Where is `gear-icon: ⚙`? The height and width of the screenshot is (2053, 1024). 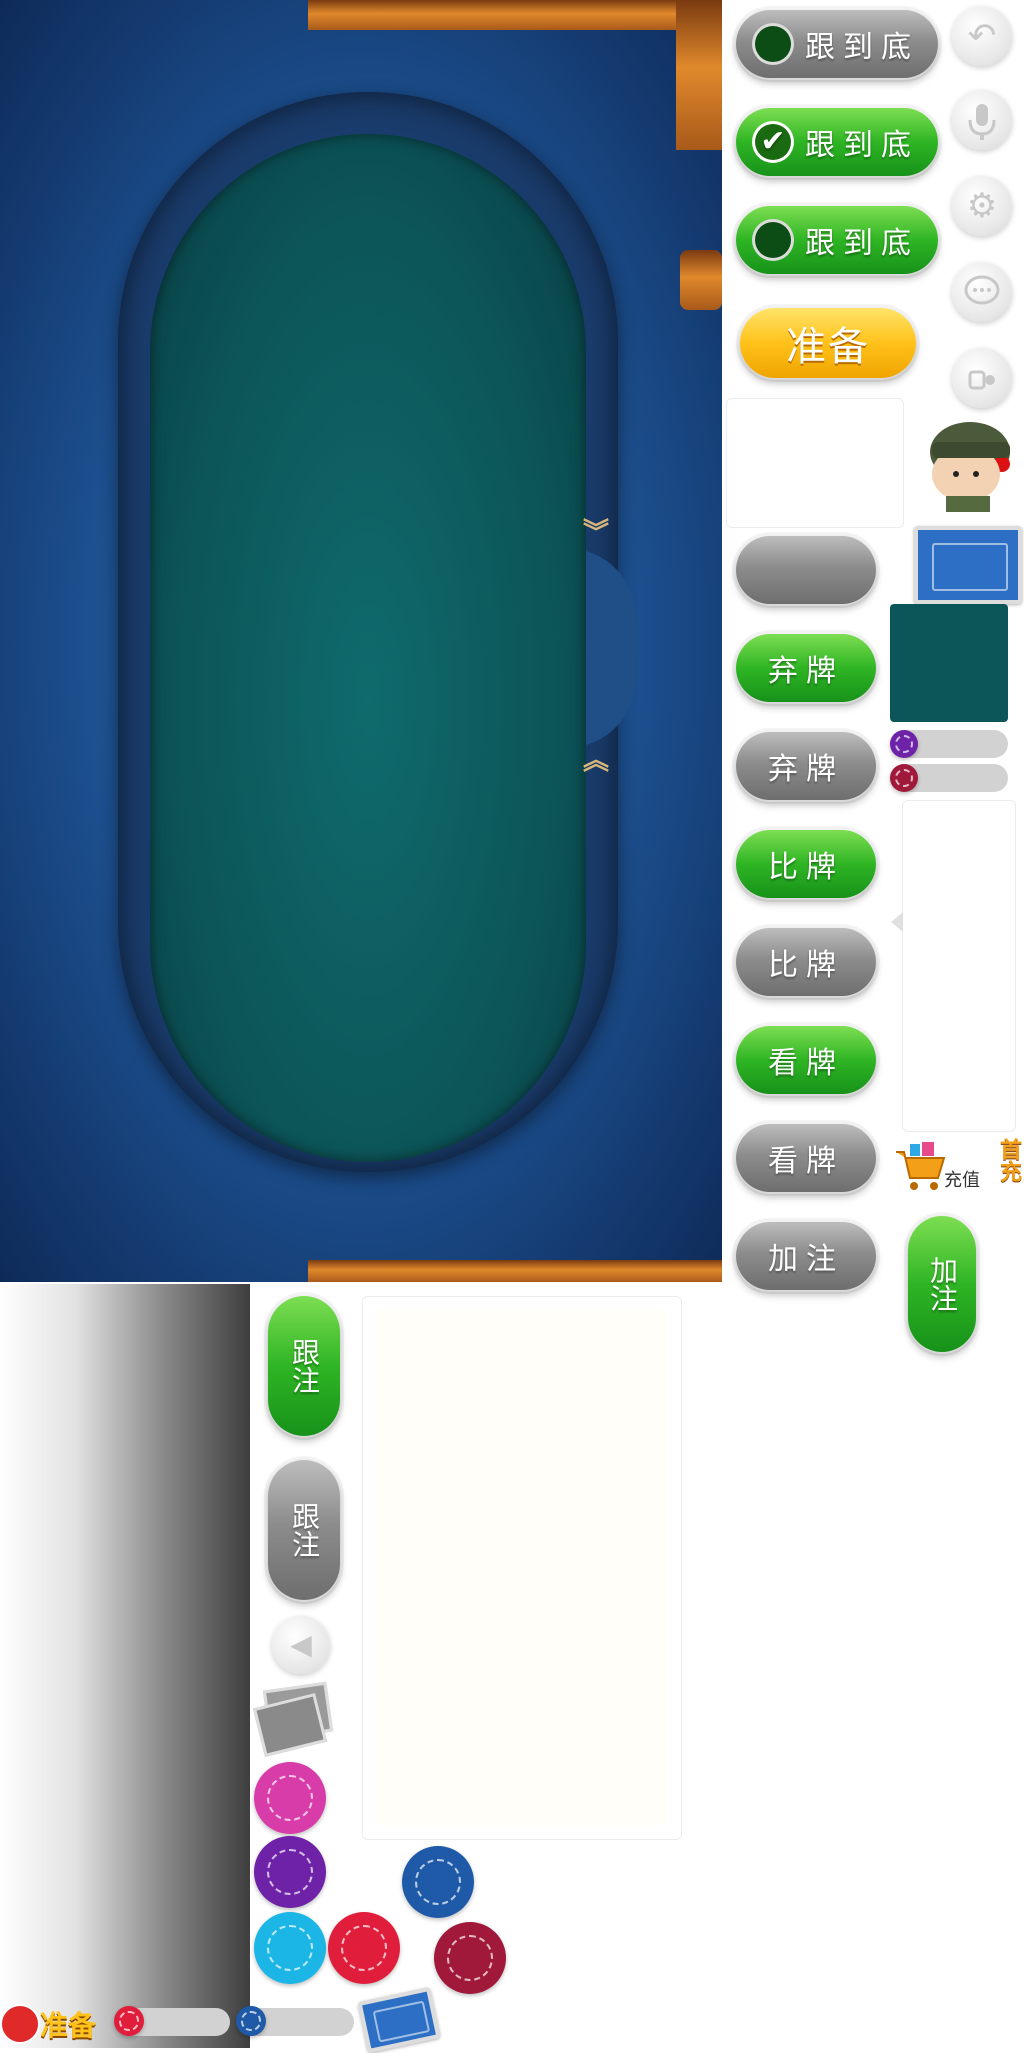
gear-icon: ⚙ is located at coordinates (982, 206).